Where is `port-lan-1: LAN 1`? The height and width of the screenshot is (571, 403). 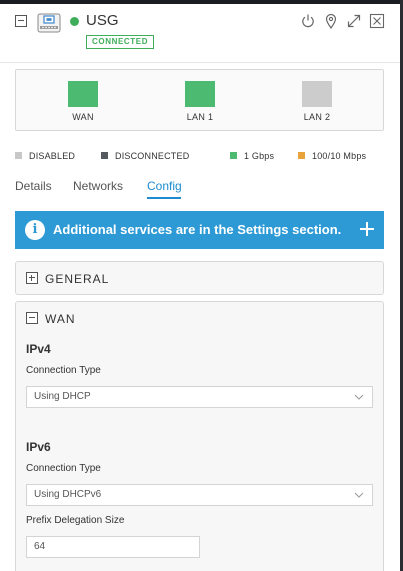 port-lan-1: LAN 1 is located at coordinates (200, 101).